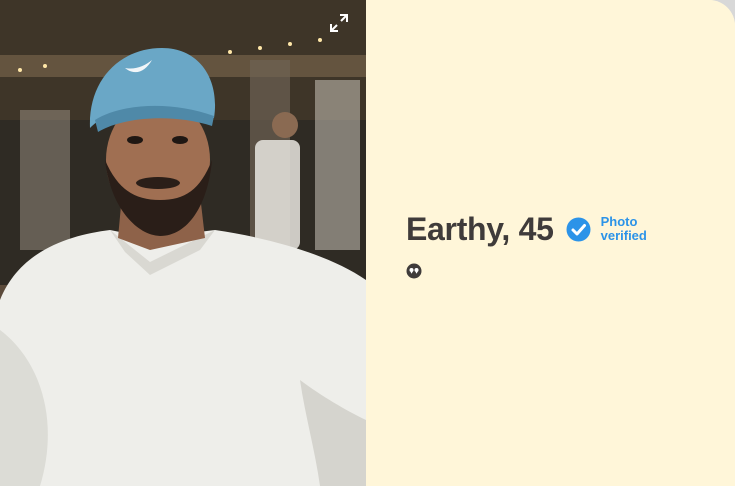 This screenshot has width=735, height=486. I want to click on verified-check-icon, so click(578, 229).